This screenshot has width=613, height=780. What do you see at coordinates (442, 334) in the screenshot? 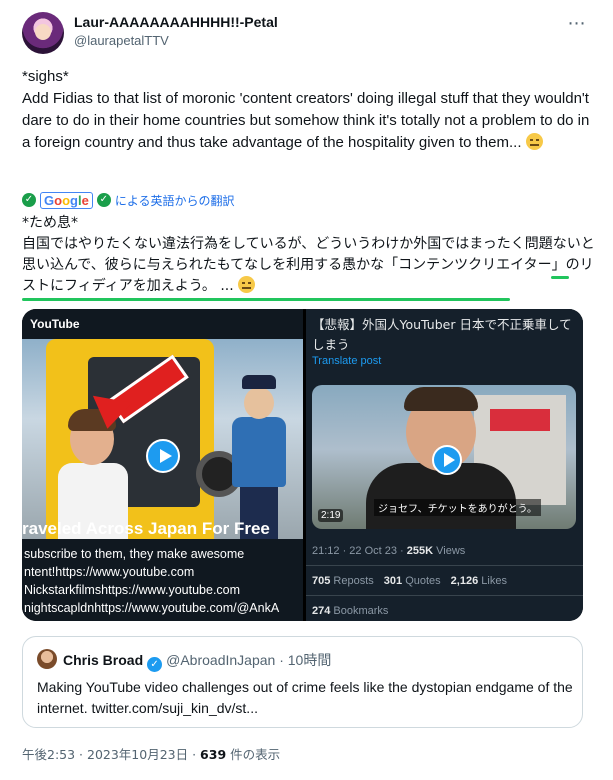
I see `embedded-post-headline: 【悲報】外国人YouTuber 日本で不正乗車してしまう` at bounding box center [442, 334].